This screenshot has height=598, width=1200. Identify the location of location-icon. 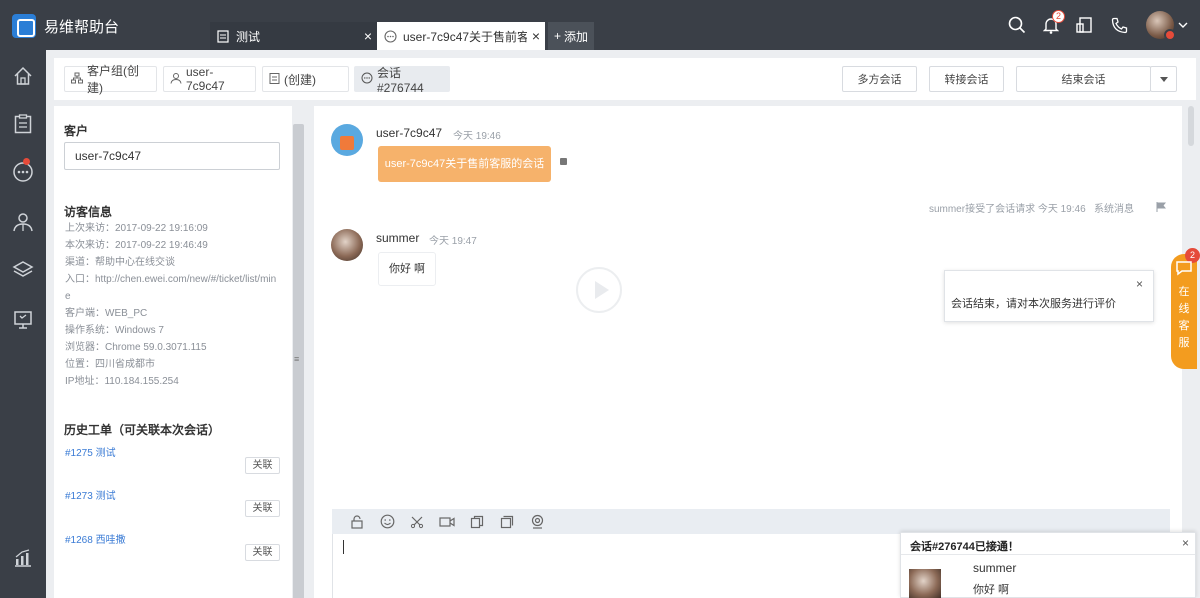
(537, 522).